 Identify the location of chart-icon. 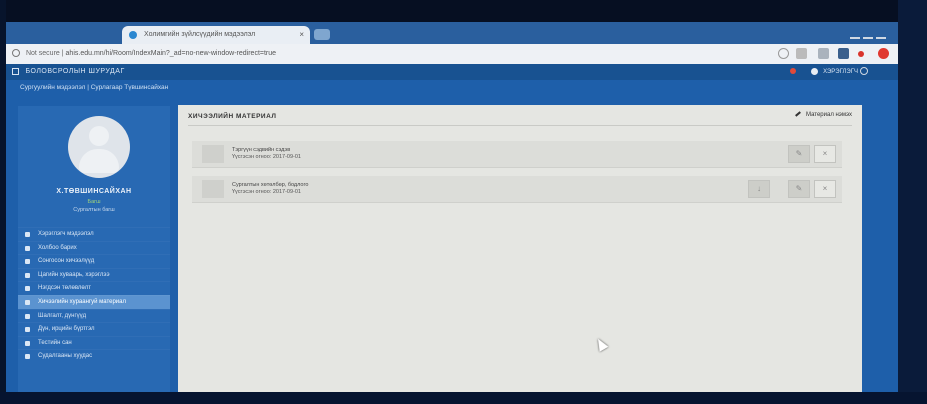
(27, 316).